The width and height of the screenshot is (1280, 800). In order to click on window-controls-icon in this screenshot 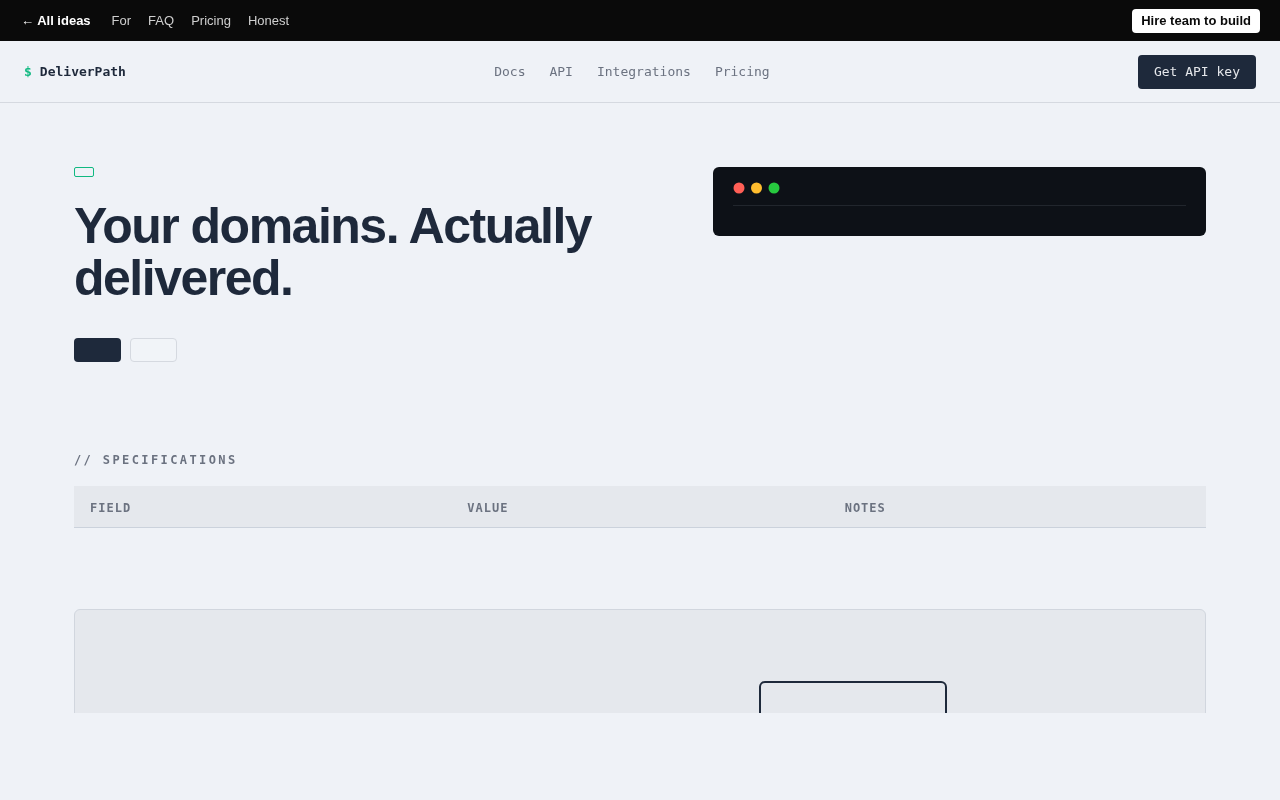, I will do `click(756, 188)`.